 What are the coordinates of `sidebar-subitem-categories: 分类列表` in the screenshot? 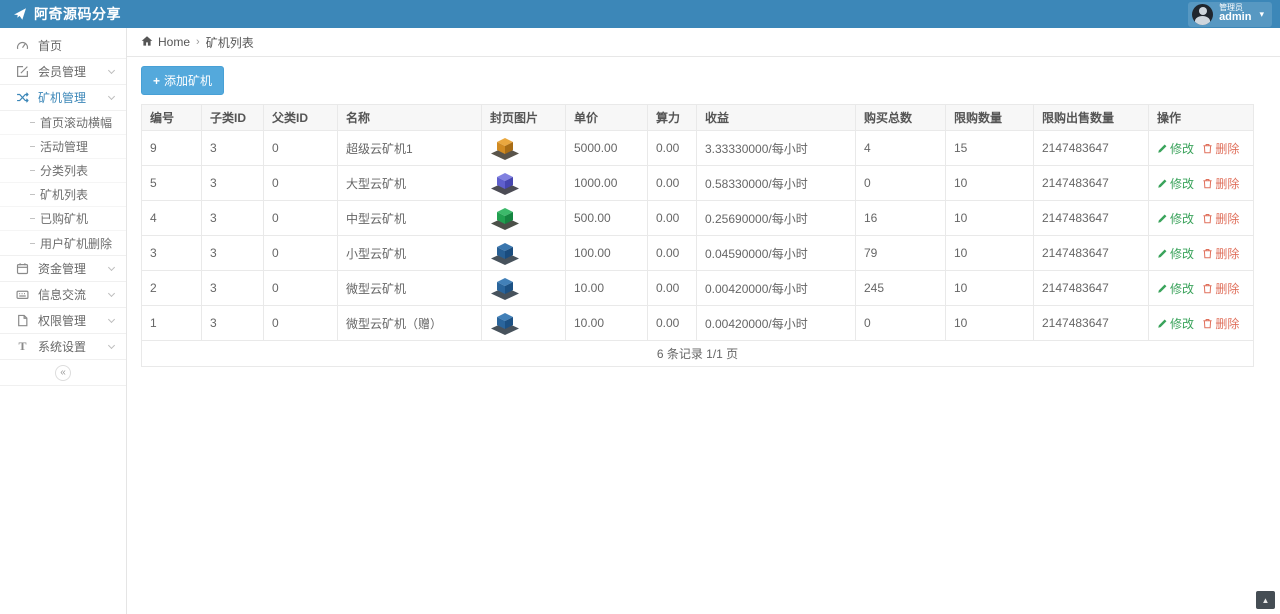 It's located at (63, 171).